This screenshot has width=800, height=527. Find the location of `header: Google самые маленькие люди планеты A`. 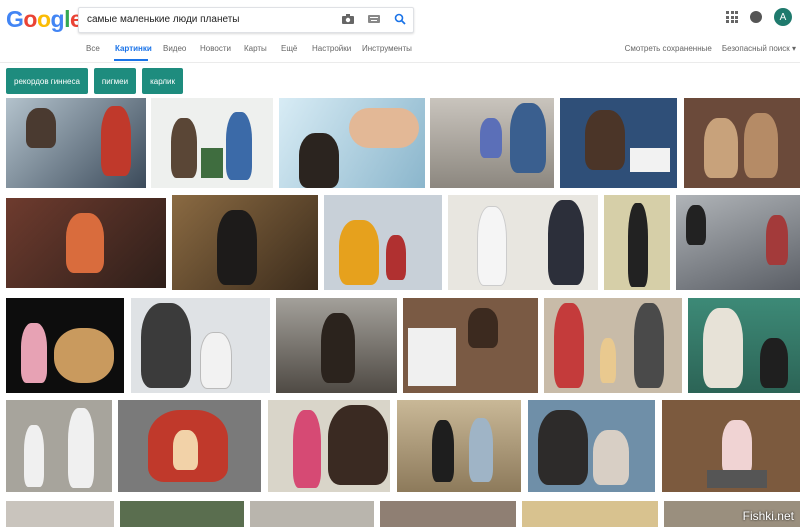

header: Google самые маленькие люди планеты A is located at coordinates (400, 20).